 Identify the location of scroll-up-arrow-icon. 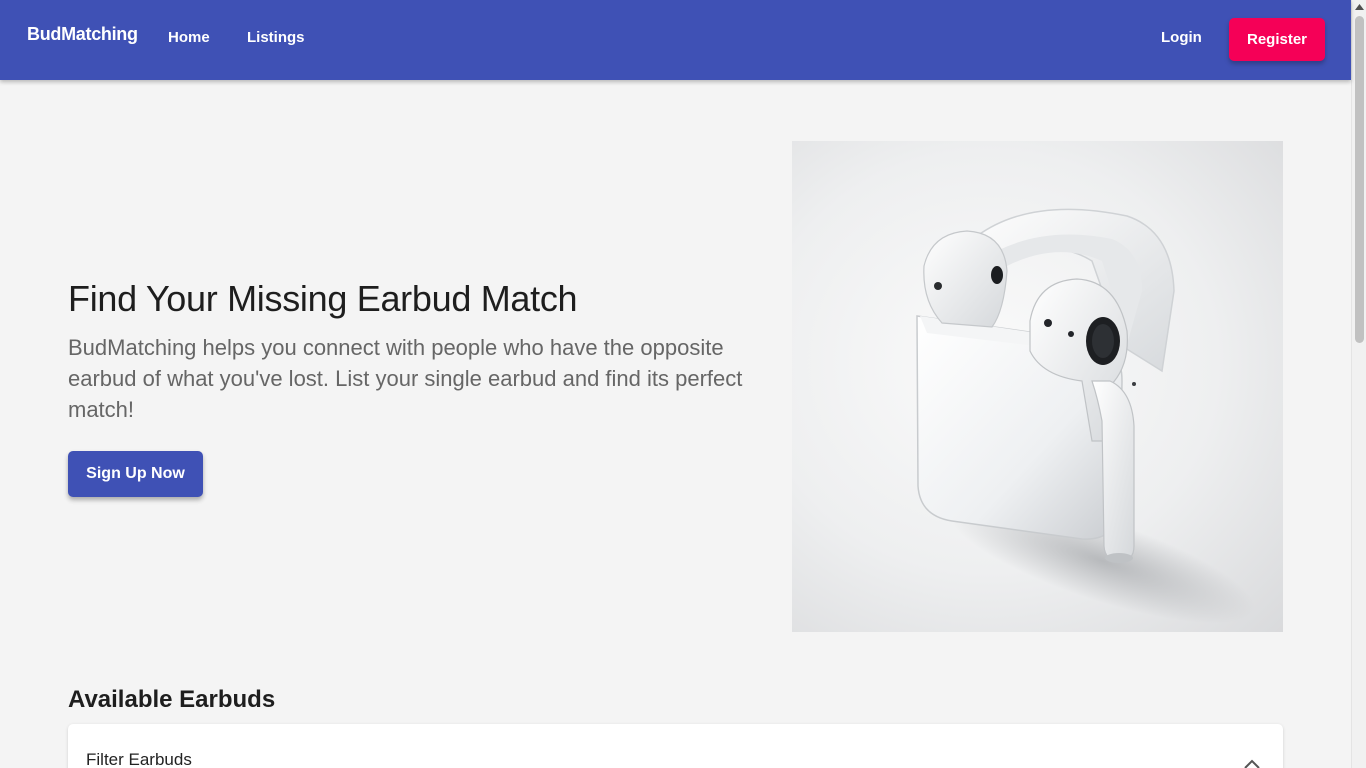
(1359, 7).